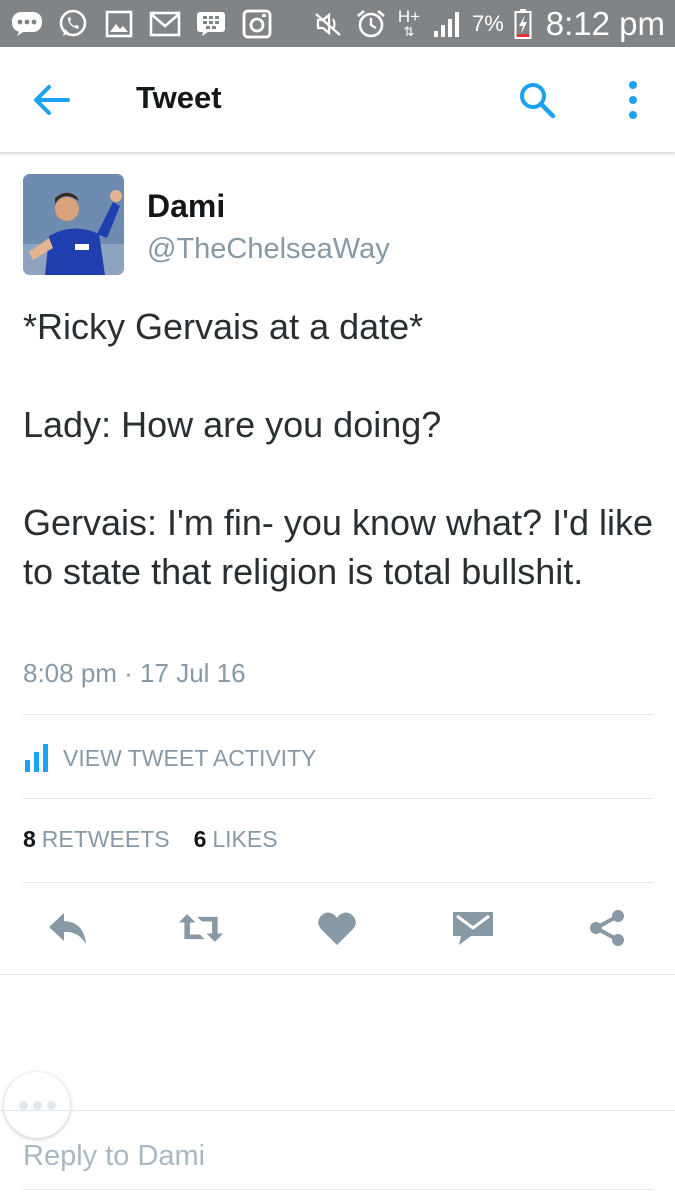 The width and height of the screenshot is (675, 1200). Describe the element at coordinates (409, 16) in the screenshot. I see `network-type-label: H+` at that location.